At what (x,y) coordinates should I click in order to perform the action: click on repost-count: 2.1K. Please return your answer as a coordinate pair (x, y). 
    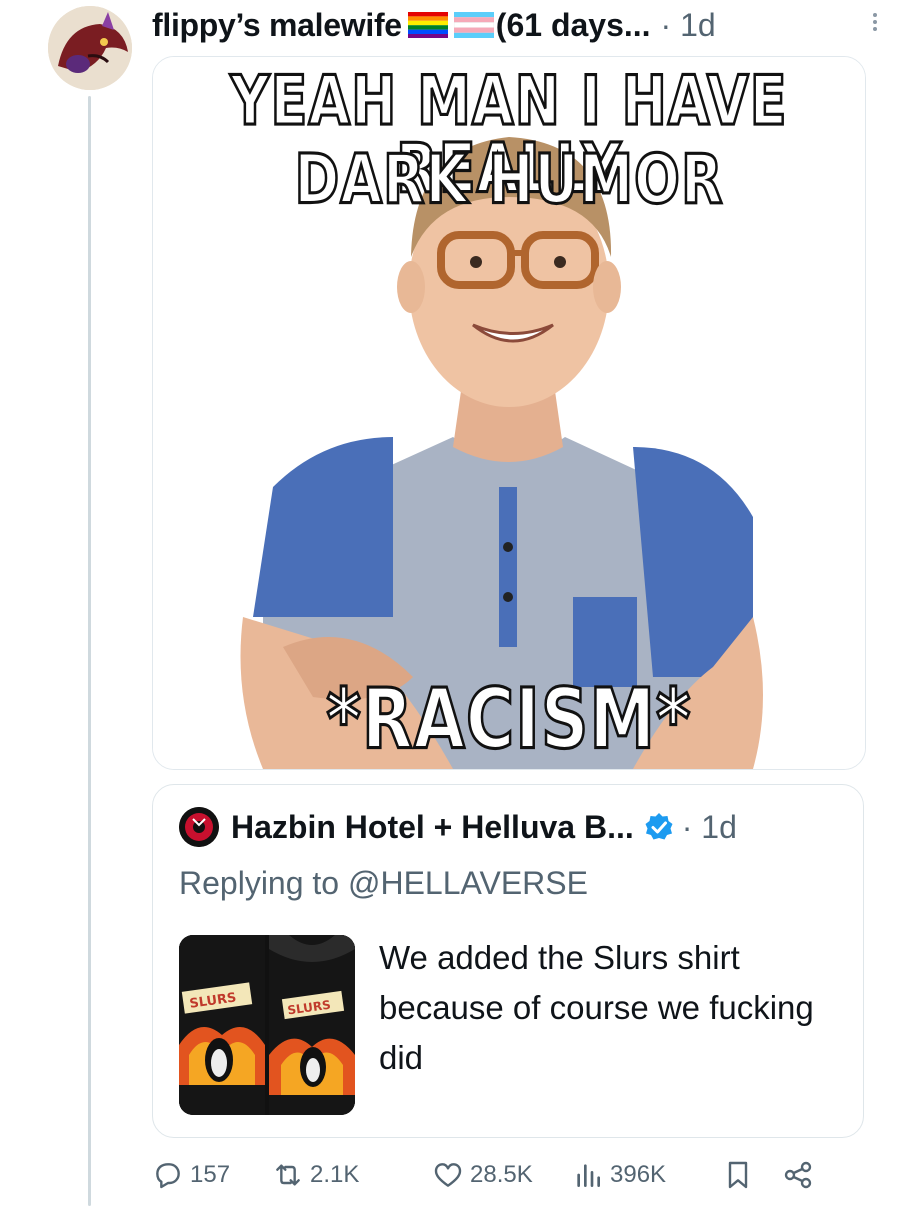
    Looking at the image, I should click on (335, 1174).